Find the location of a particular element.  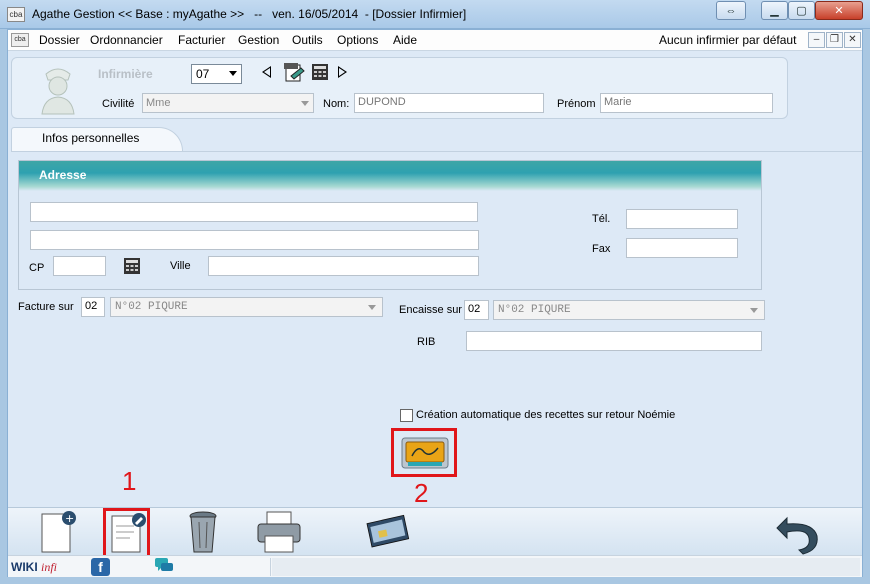

menu-gestion: Gestion is located at coordinates (258, 40).